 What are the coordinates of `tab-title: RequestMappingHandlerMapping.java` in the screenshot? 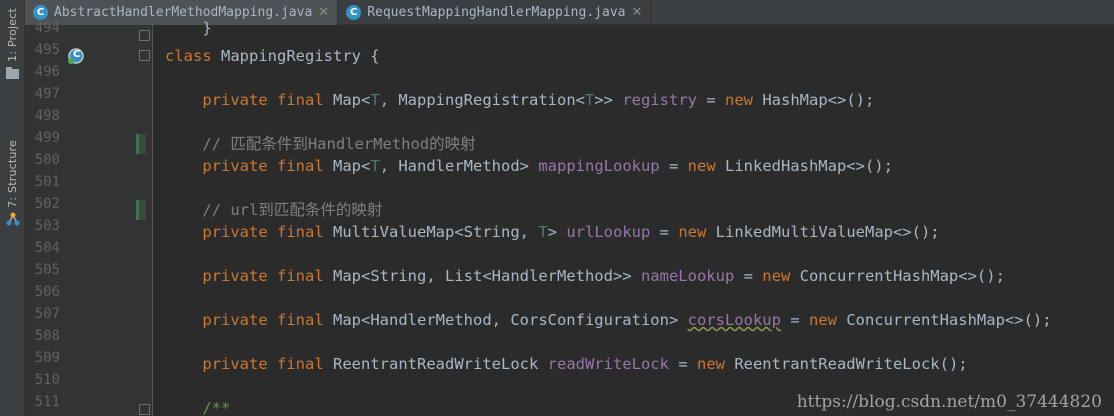 It's located at (496, 12).